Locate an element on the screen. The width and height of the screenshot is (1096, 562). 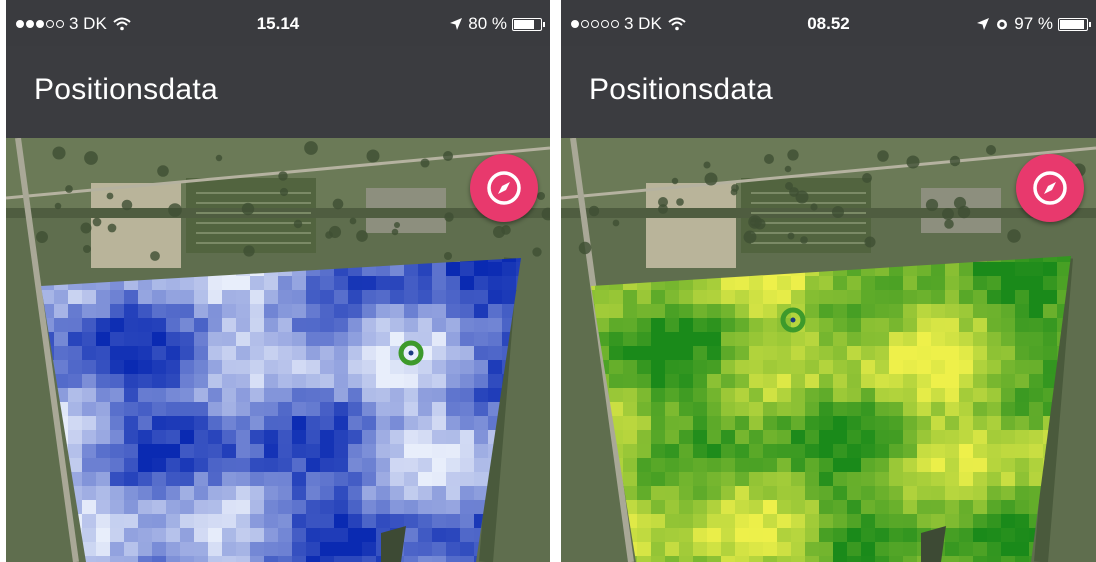
battery-percent: 97 % is located at coordinates (1033, 23).